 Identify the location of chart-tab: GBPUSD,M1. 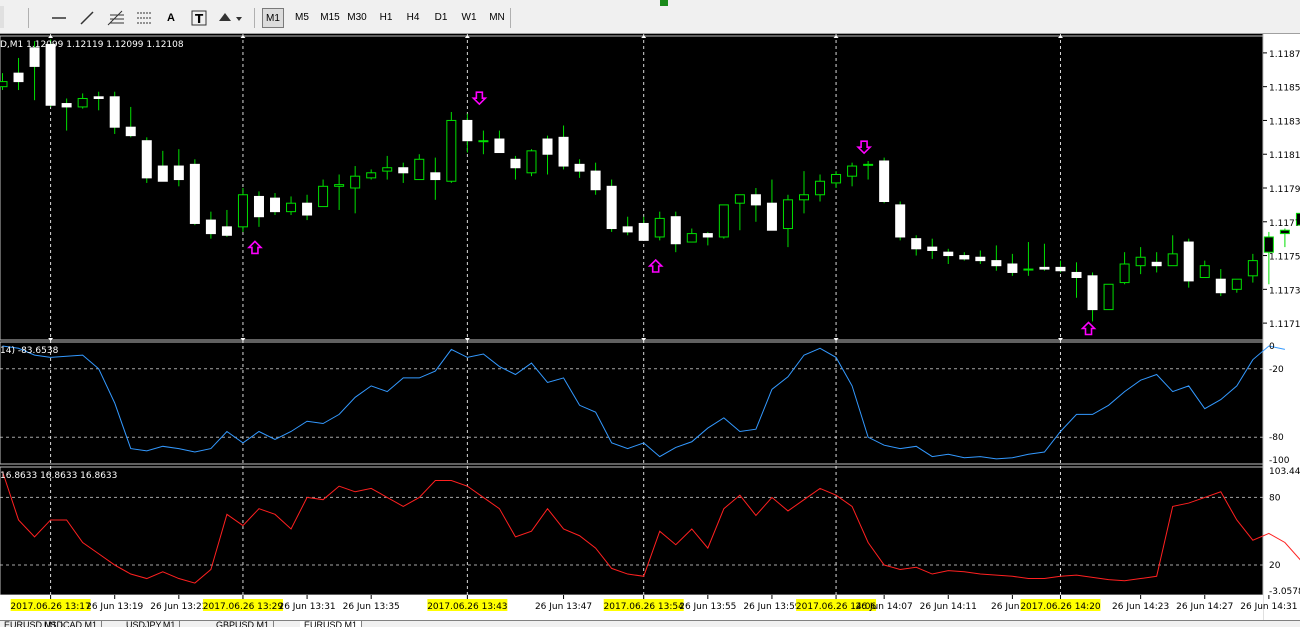
(243, 624).